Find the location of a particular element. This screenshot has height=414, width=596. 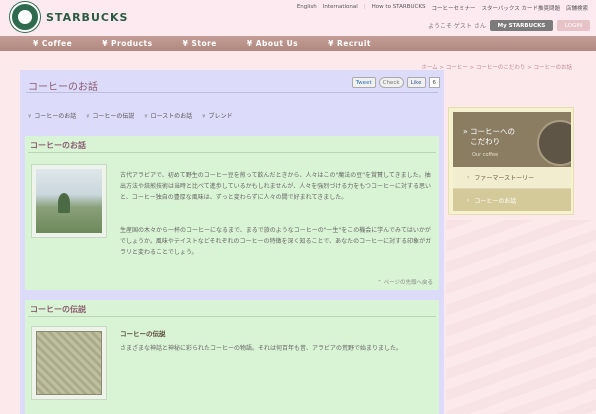

landscape-image is located at coordinates (69, 201).